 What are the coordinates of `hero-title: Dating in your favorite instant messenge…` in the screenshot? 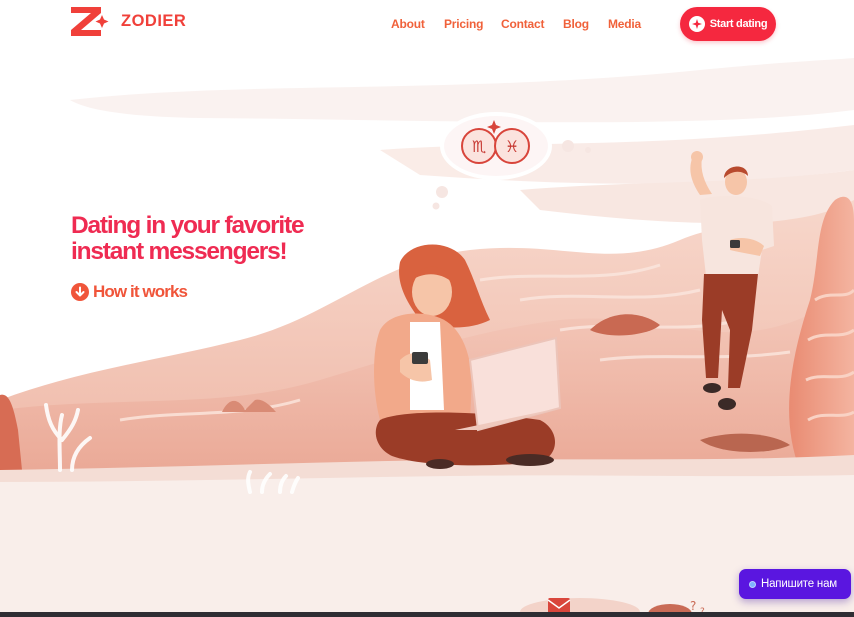 It's located at (216, 239).